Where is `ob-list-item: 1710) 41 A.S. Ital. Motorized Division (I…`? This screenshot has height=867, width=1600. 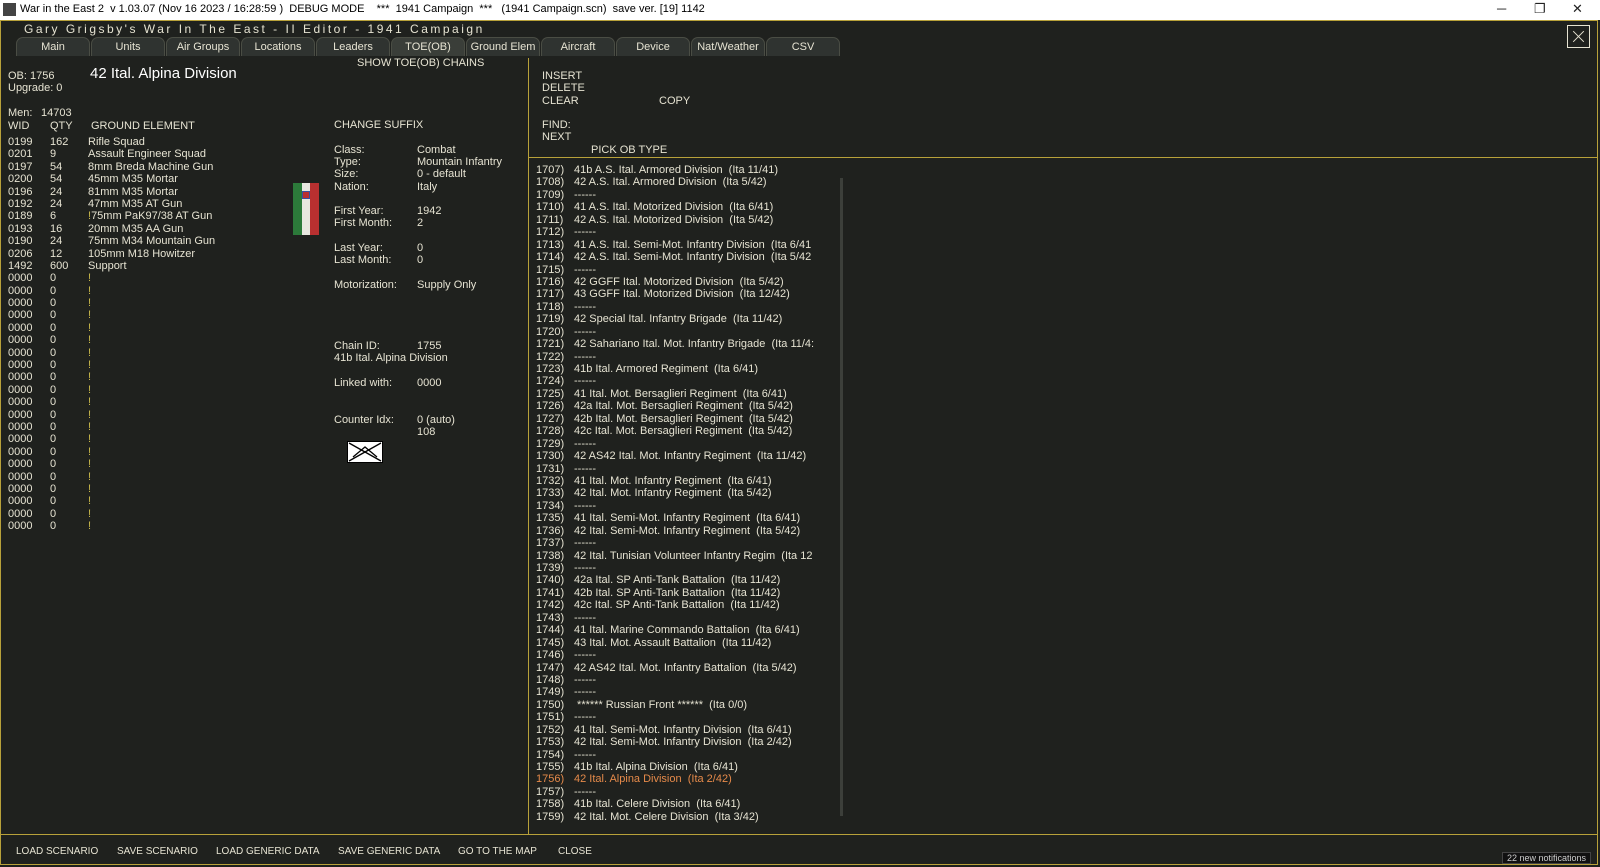
ob-list-item: 1710) 41 A.S. Ital. Motorized Division (I… is located at coordinates (687, 207).